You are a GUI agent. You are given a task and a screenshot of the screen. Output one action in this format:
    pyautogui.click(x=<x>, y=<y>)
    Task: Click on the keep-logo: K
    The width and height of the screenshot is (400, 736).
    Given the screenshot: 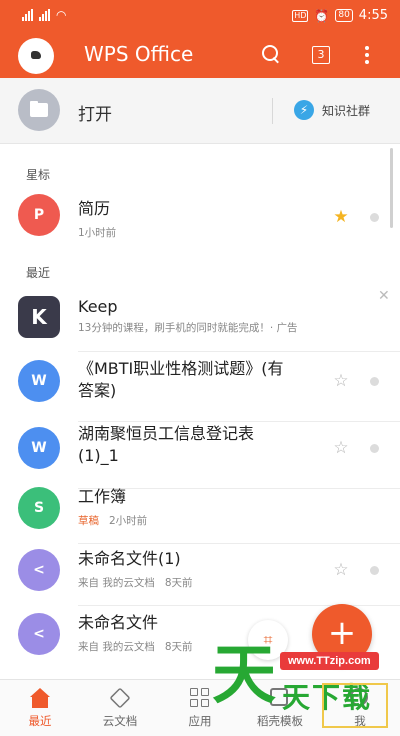 What is the action you would take?
    pyautogui.click(x=39, y=317)
    